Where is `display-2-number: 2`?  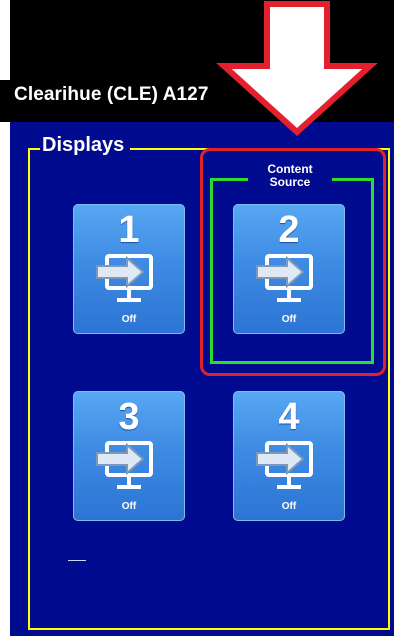 display-2-number: 2 is located at coordinates (289, 230).